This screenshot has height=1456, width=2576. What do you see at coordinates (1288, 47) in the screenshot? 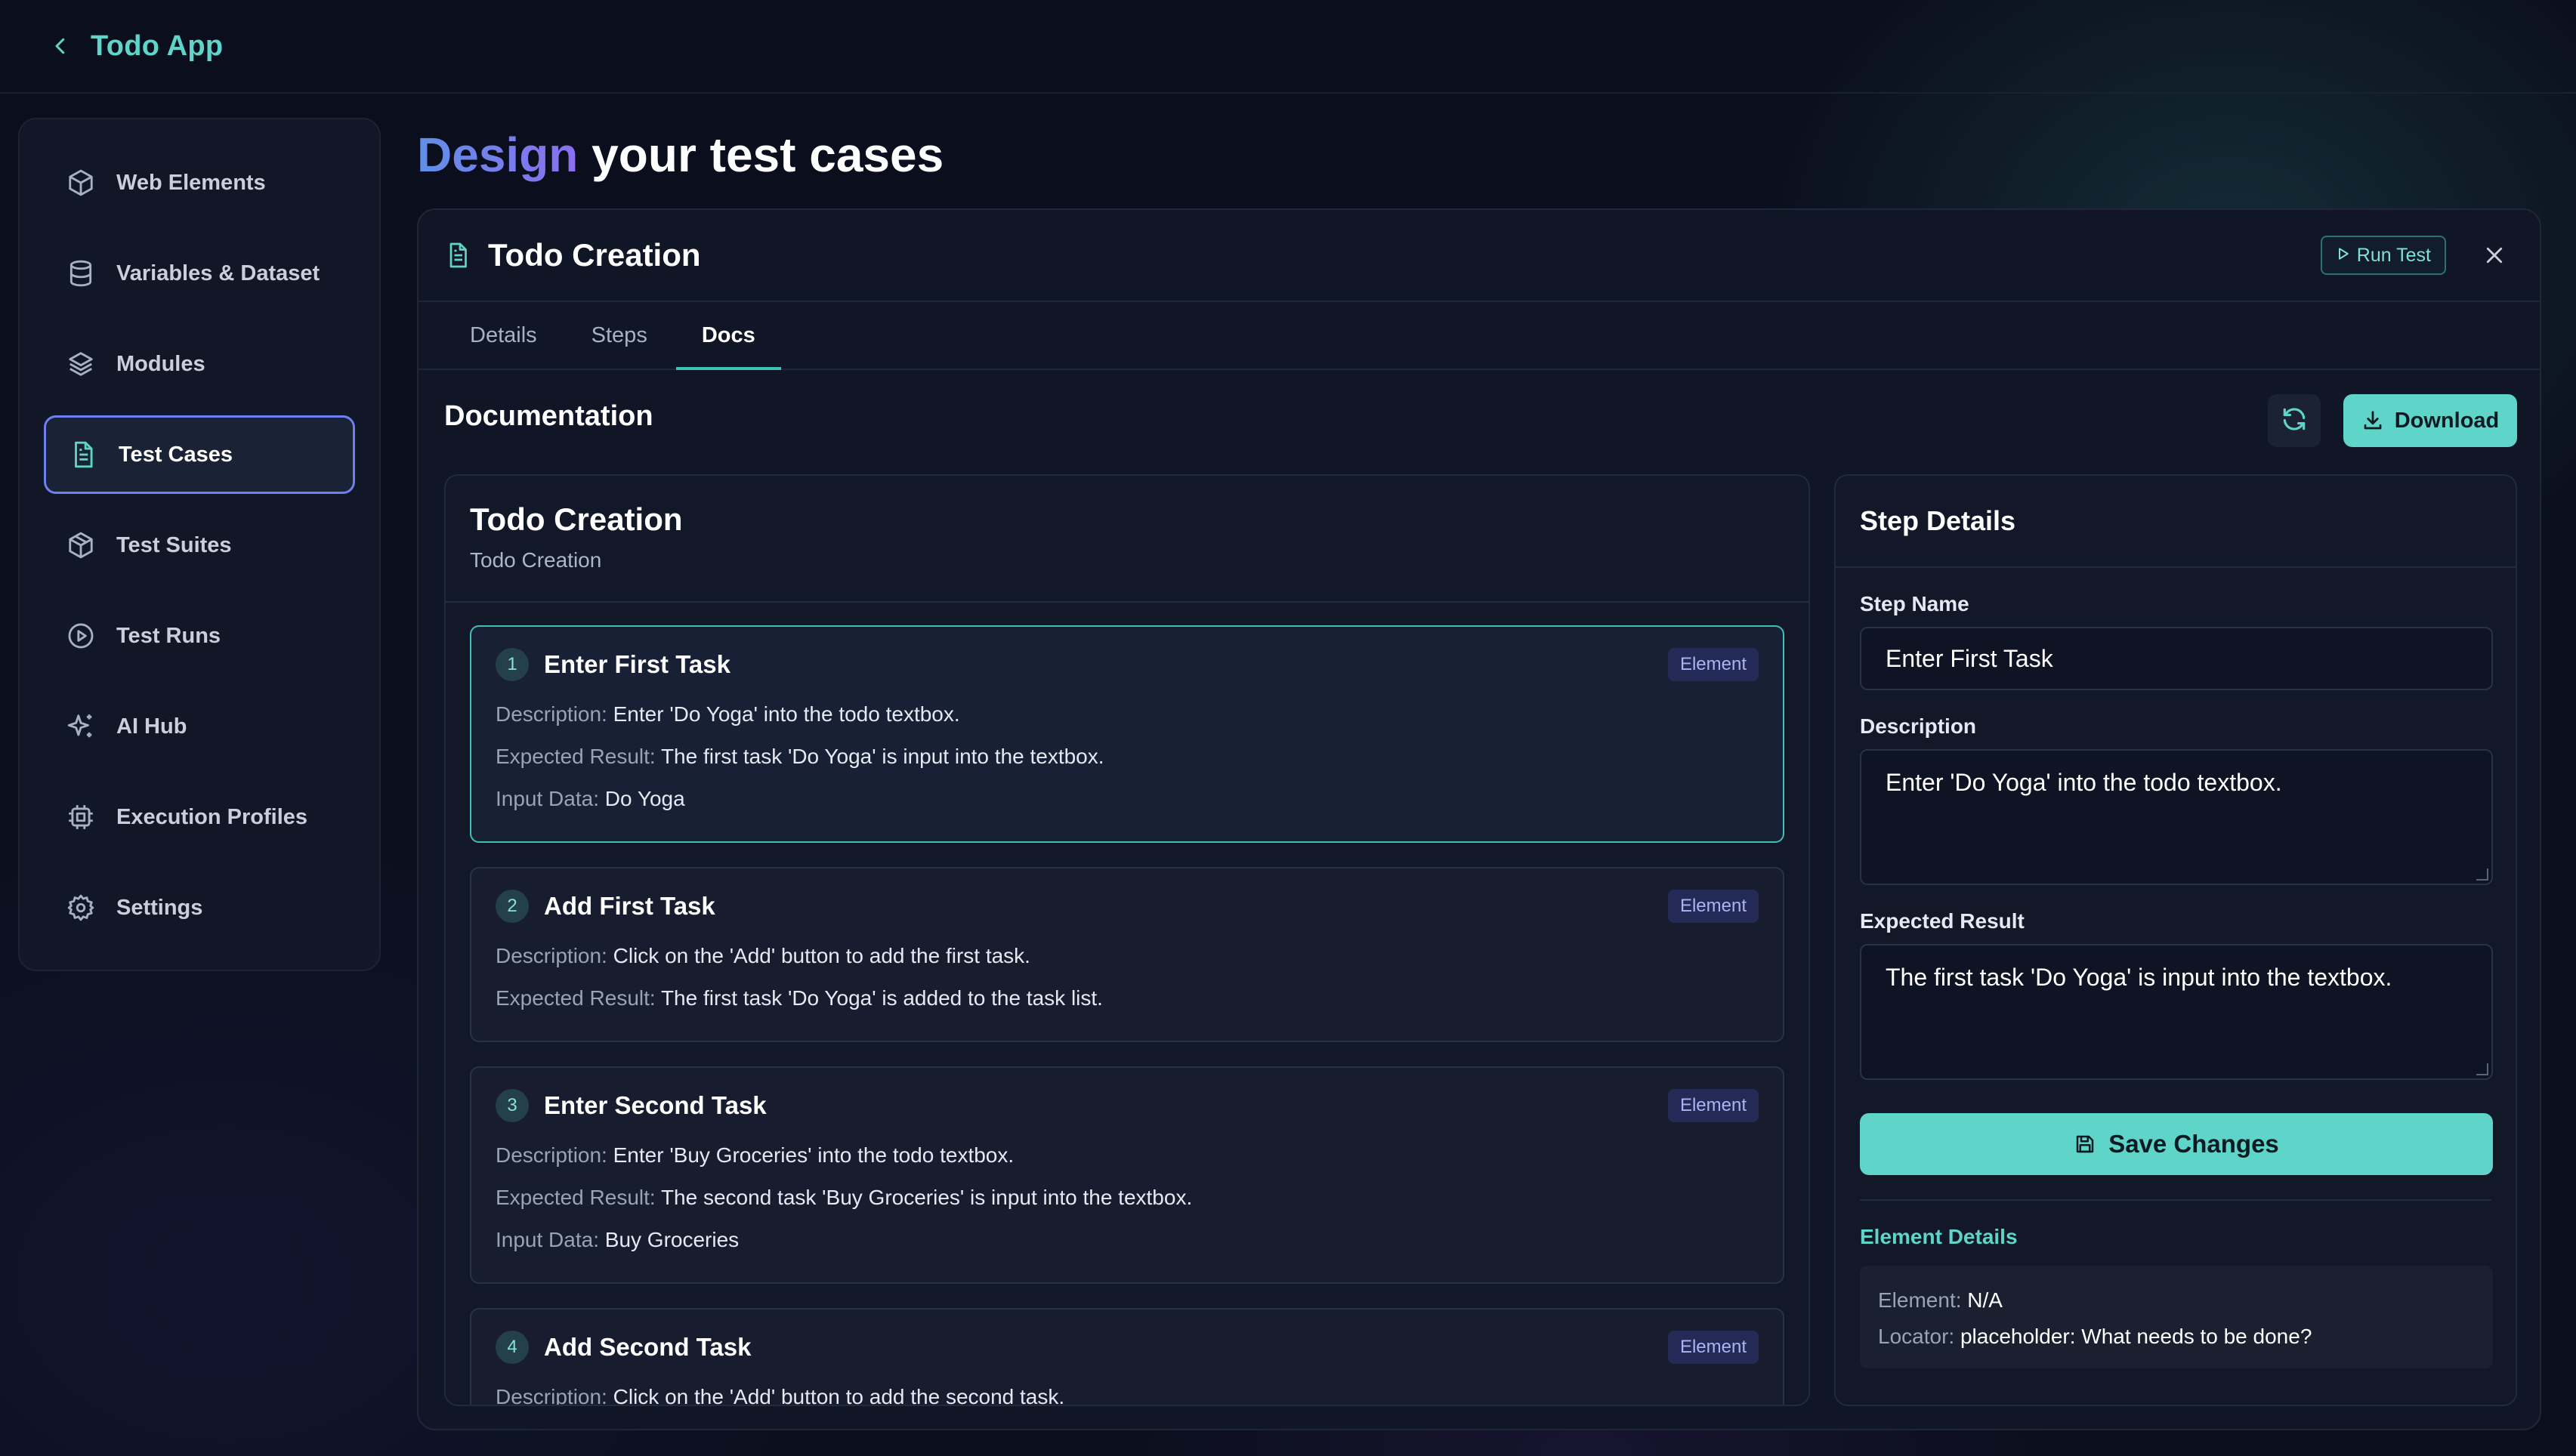
I see `top-bar: Todo App` at bounding box center [1288, 47].